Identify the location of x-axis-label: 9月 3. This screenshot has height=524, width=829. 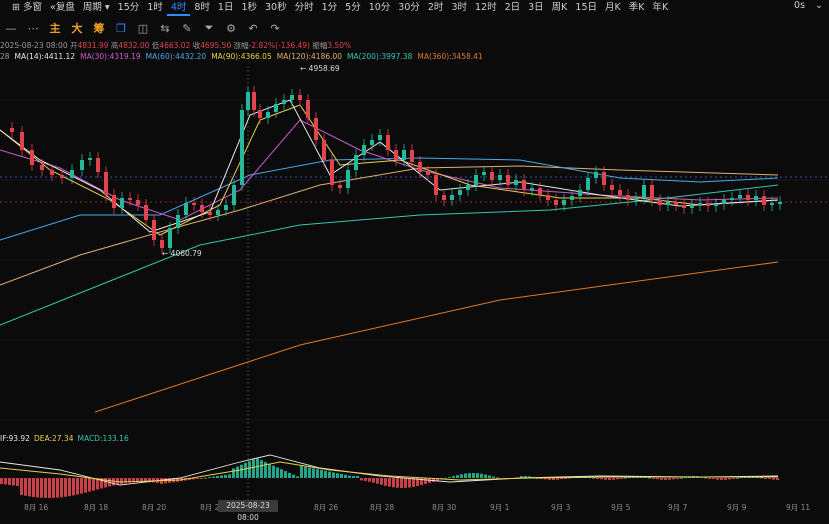
(561, 507).